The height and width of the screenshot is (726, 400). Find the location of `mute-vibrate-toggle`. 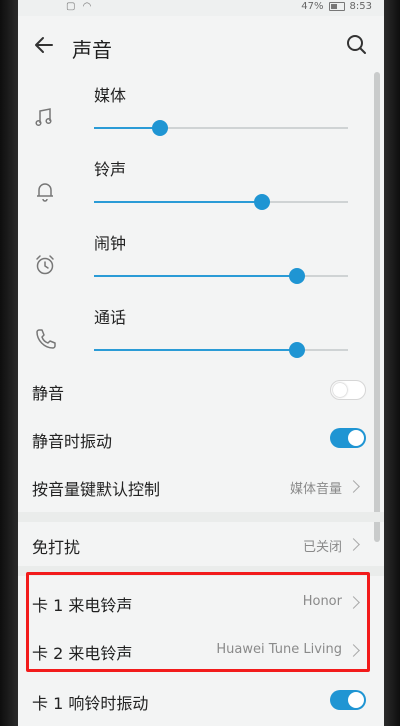

mute-vibrate-toggle is located at coordinates (348, 438).